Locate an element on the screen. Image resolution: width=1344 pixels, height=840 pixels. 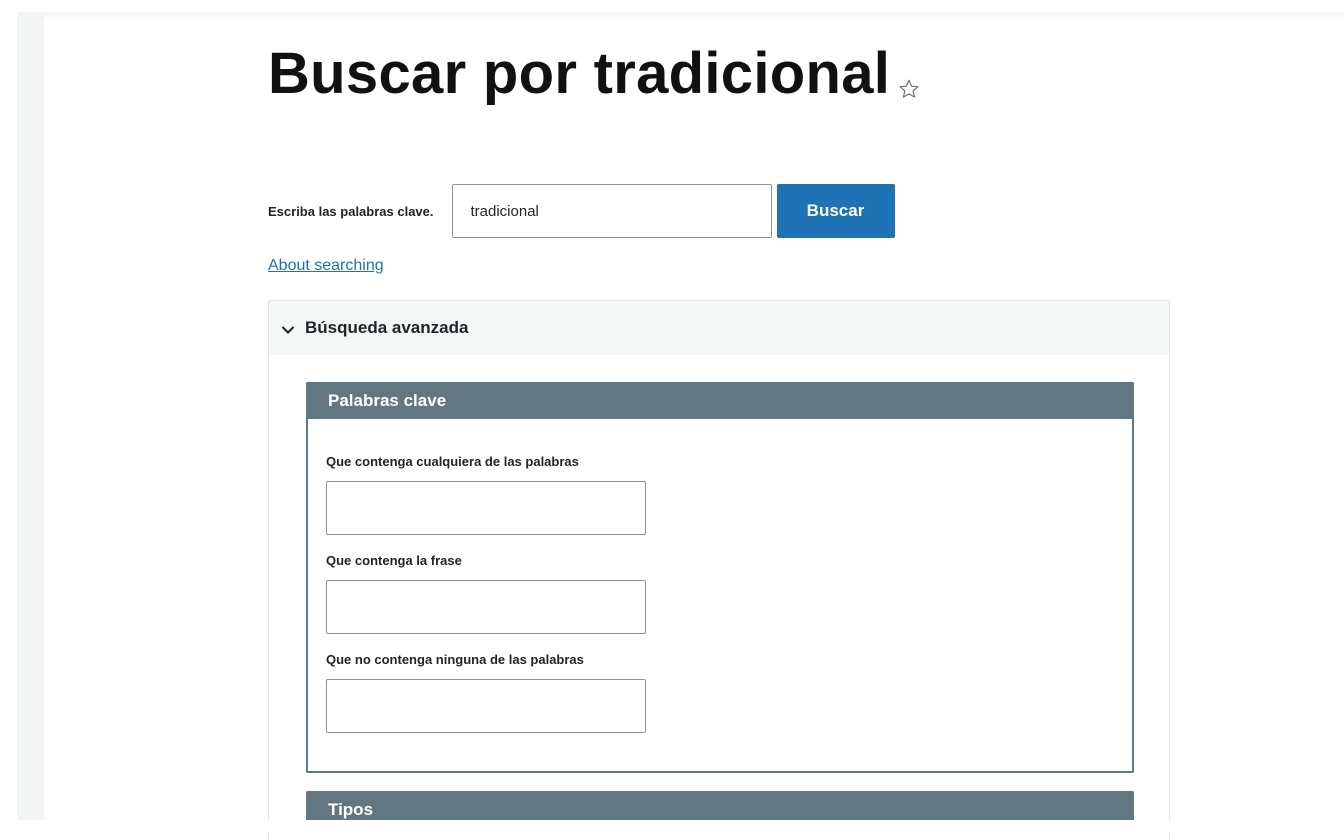
search-button: Buscar is located at coordinates (835, 211).